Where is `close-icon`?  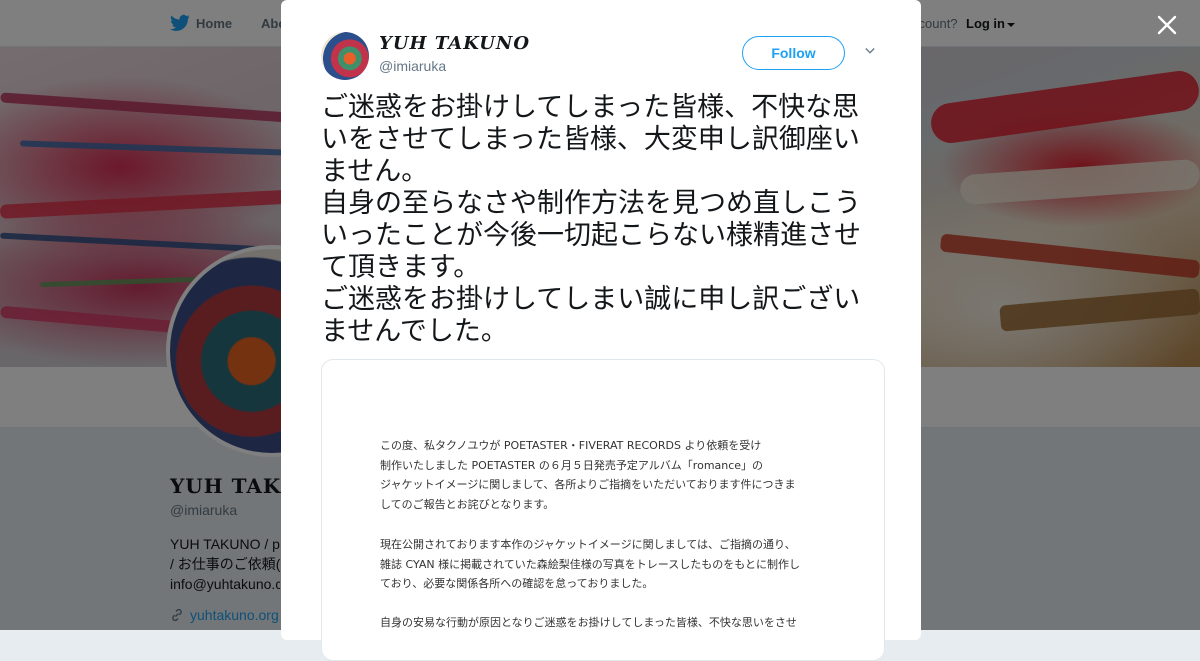 close-icon is located at coordinates (1167, 25).